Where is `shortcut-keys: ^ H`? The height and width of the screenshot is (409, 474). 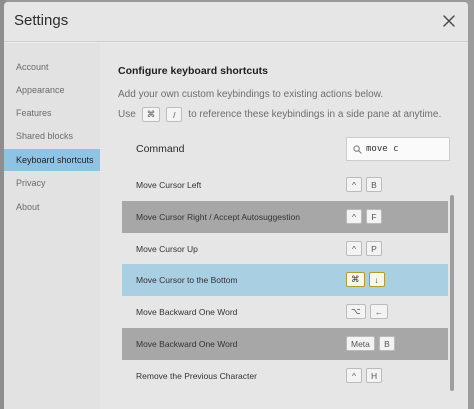
shortcut-keys: ^ H is located at coordinates (364, 375).